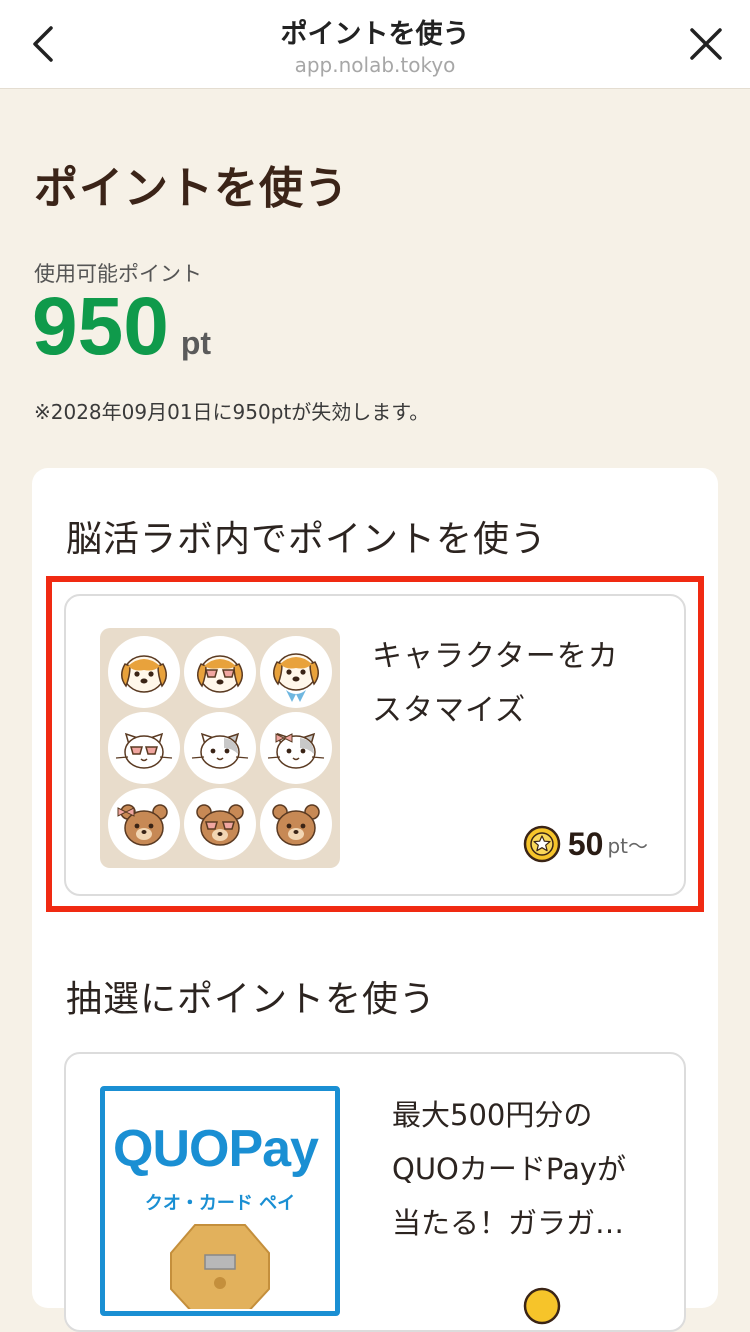 The width and height of the screenshot is (750, 1332). I want to click on character-customize-title: キャラクターをカスタマイズ, so click(495, 683).